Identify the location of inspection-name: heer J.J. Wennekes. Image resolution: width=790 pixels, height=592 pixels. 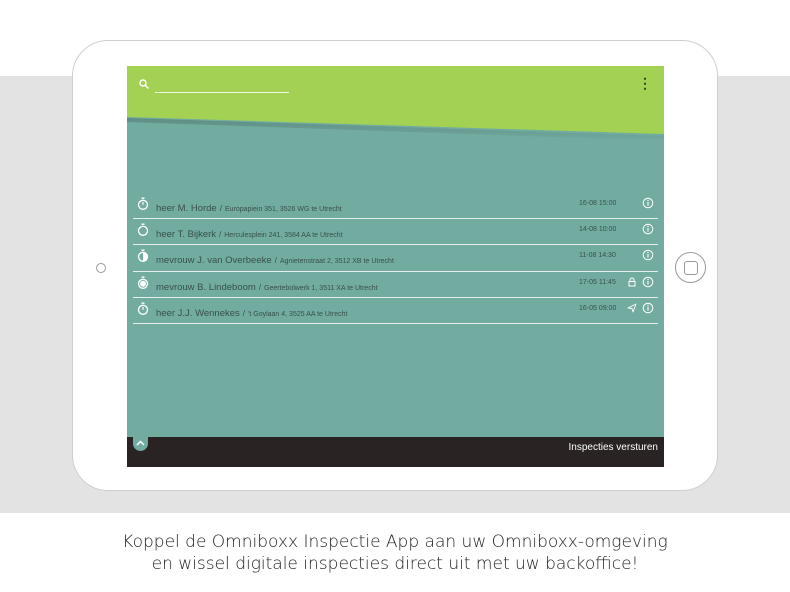
(198, 313).